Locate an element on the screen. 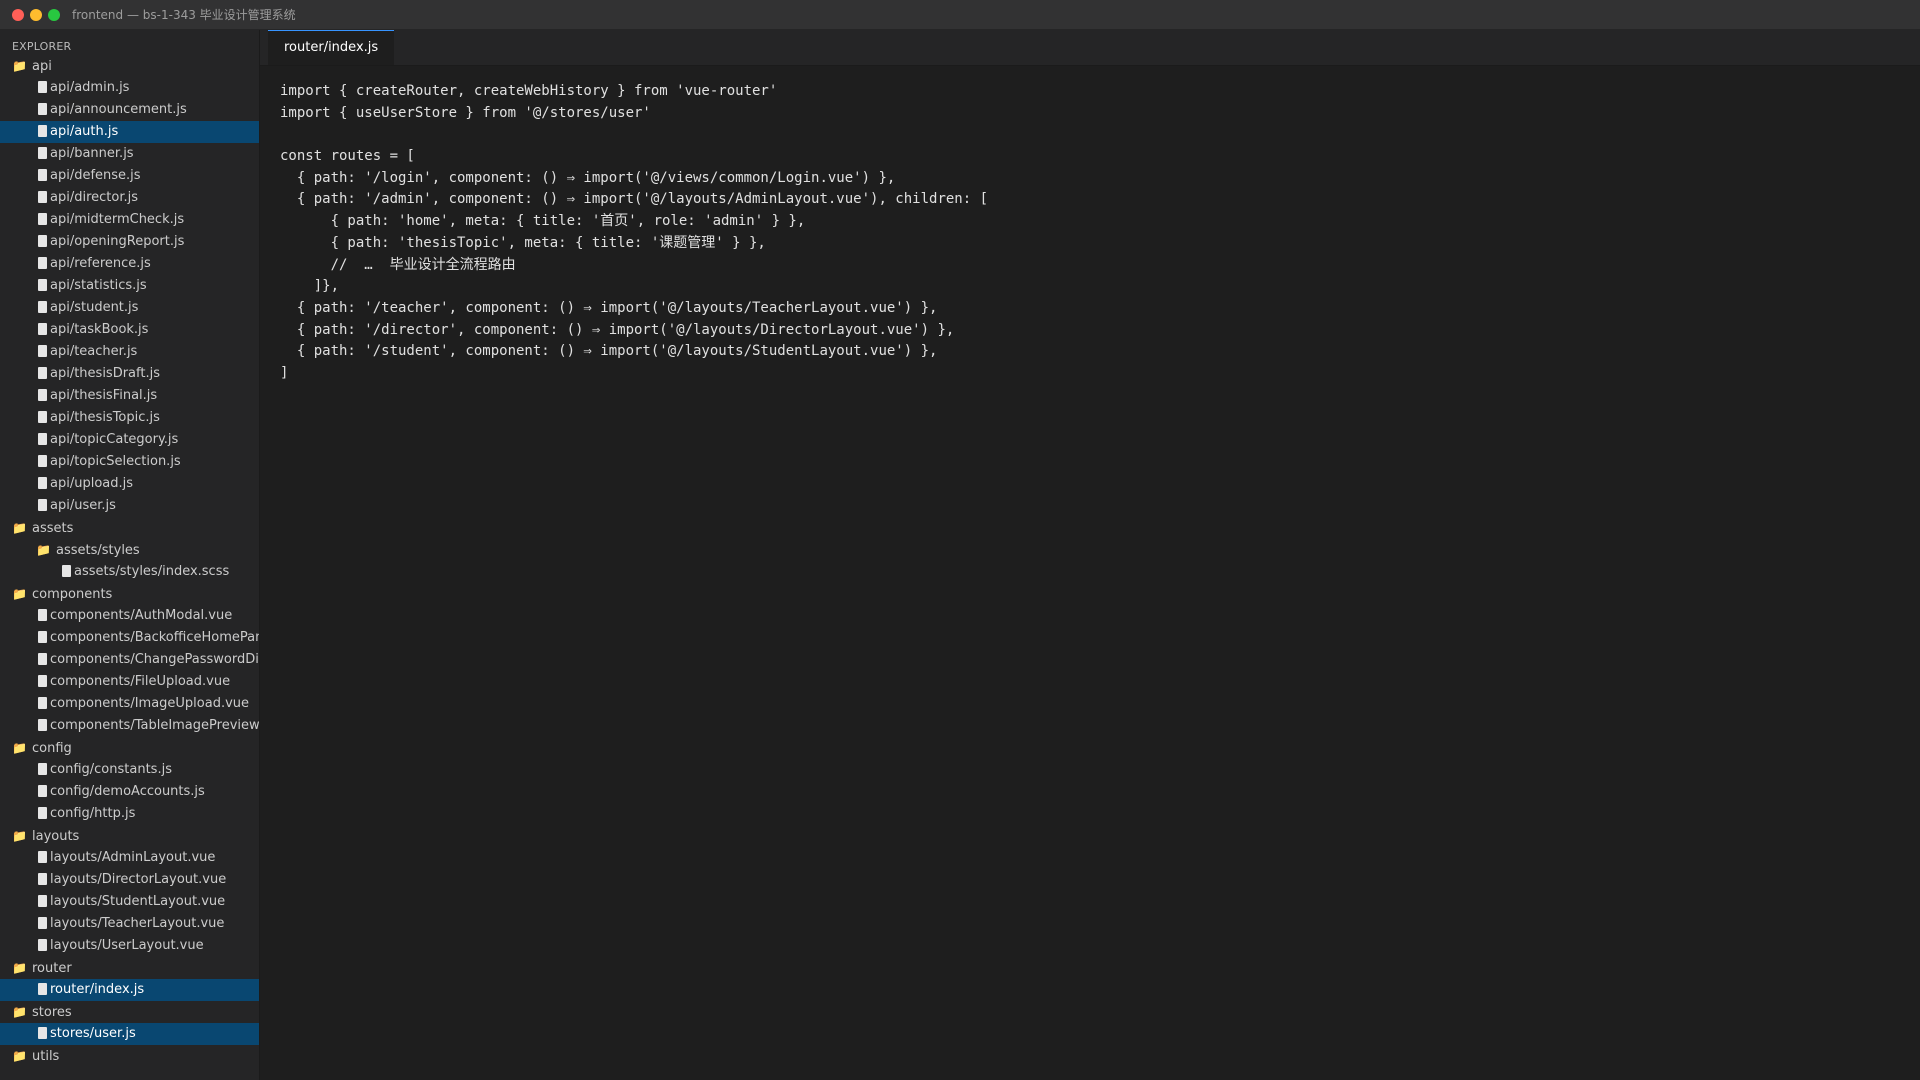 This screenshot has height=1080, width=1920. tree-file: api/announcement.js is located at coordinates (129, 110).